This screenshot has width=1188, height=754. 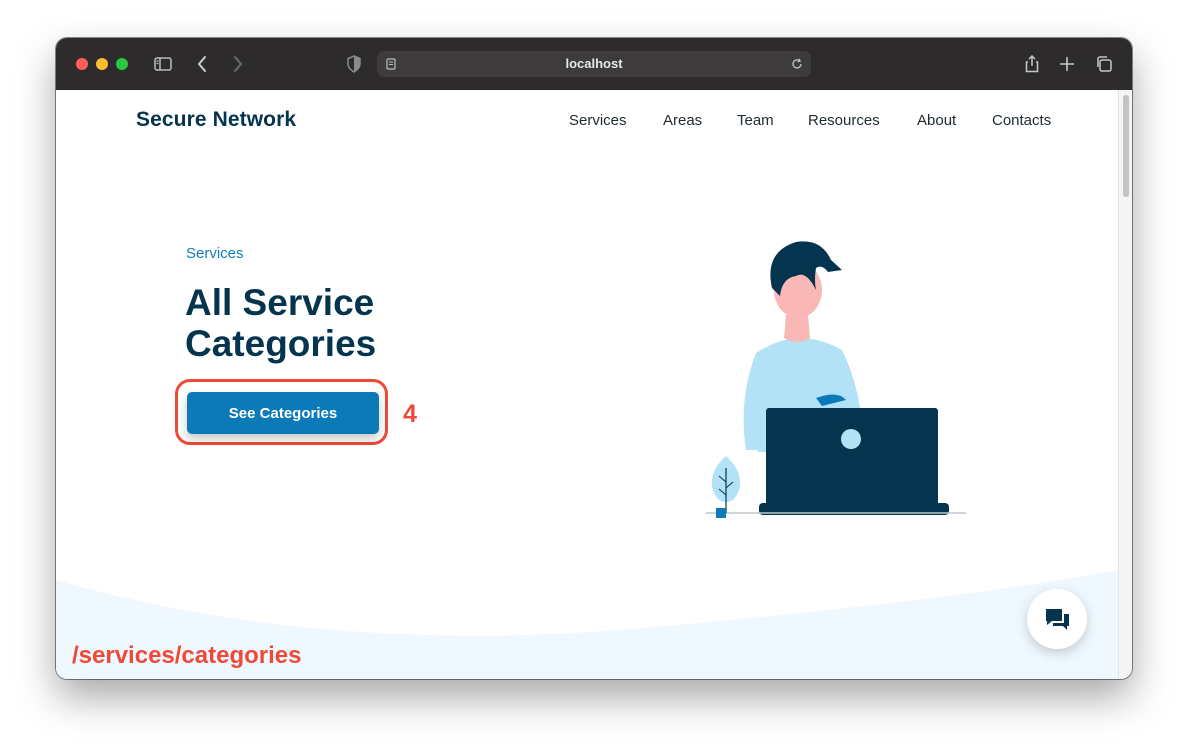 I want to click on address-text: localhost, so click(x=594, y=63).